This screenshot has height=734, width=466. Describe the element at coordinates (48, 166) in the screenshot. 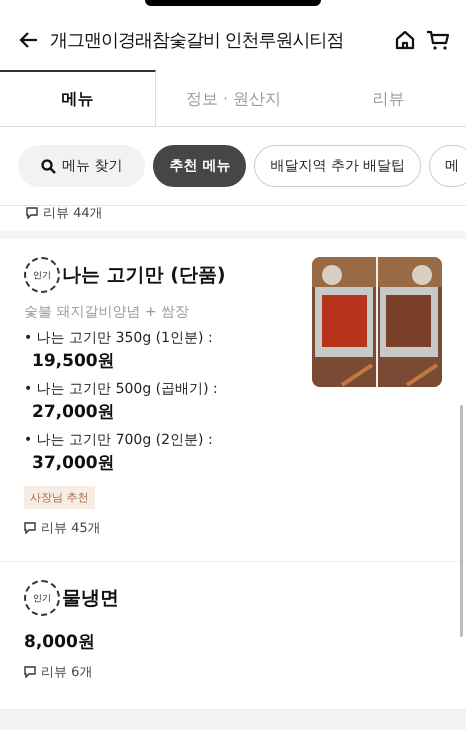

I see `search-icon` at that location.